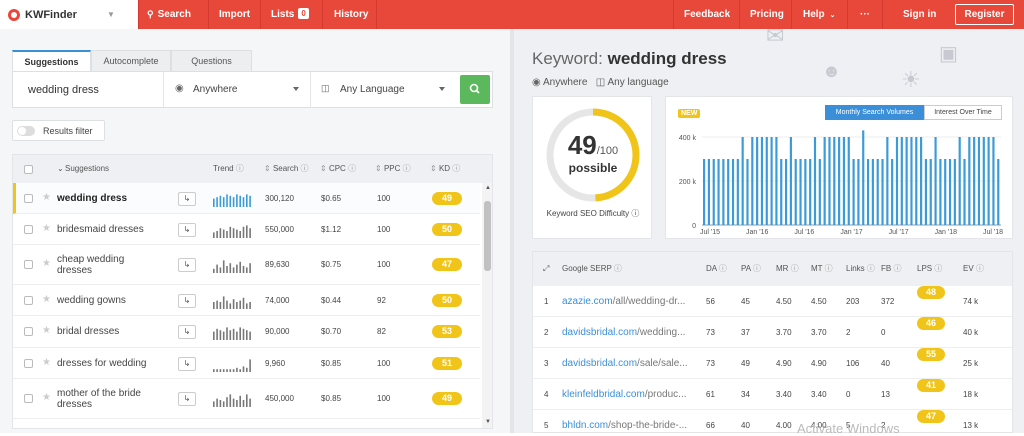 This screenshot has width=1024, height=436. Describe the element at coordinates (246, 300) in the screenshot. I see `table-row: ★ wedding gowns ↳ 74,000 $0.44 92 50` at that location.